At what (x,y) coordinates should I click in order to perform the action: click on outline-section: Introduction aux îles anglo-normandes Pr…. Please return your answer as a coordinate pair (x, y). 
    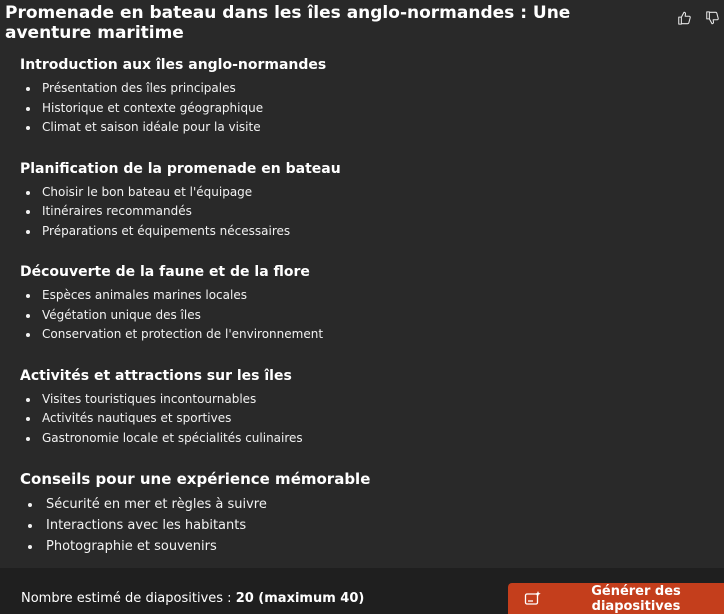
    Looking at the image, I should click on (365, 97).